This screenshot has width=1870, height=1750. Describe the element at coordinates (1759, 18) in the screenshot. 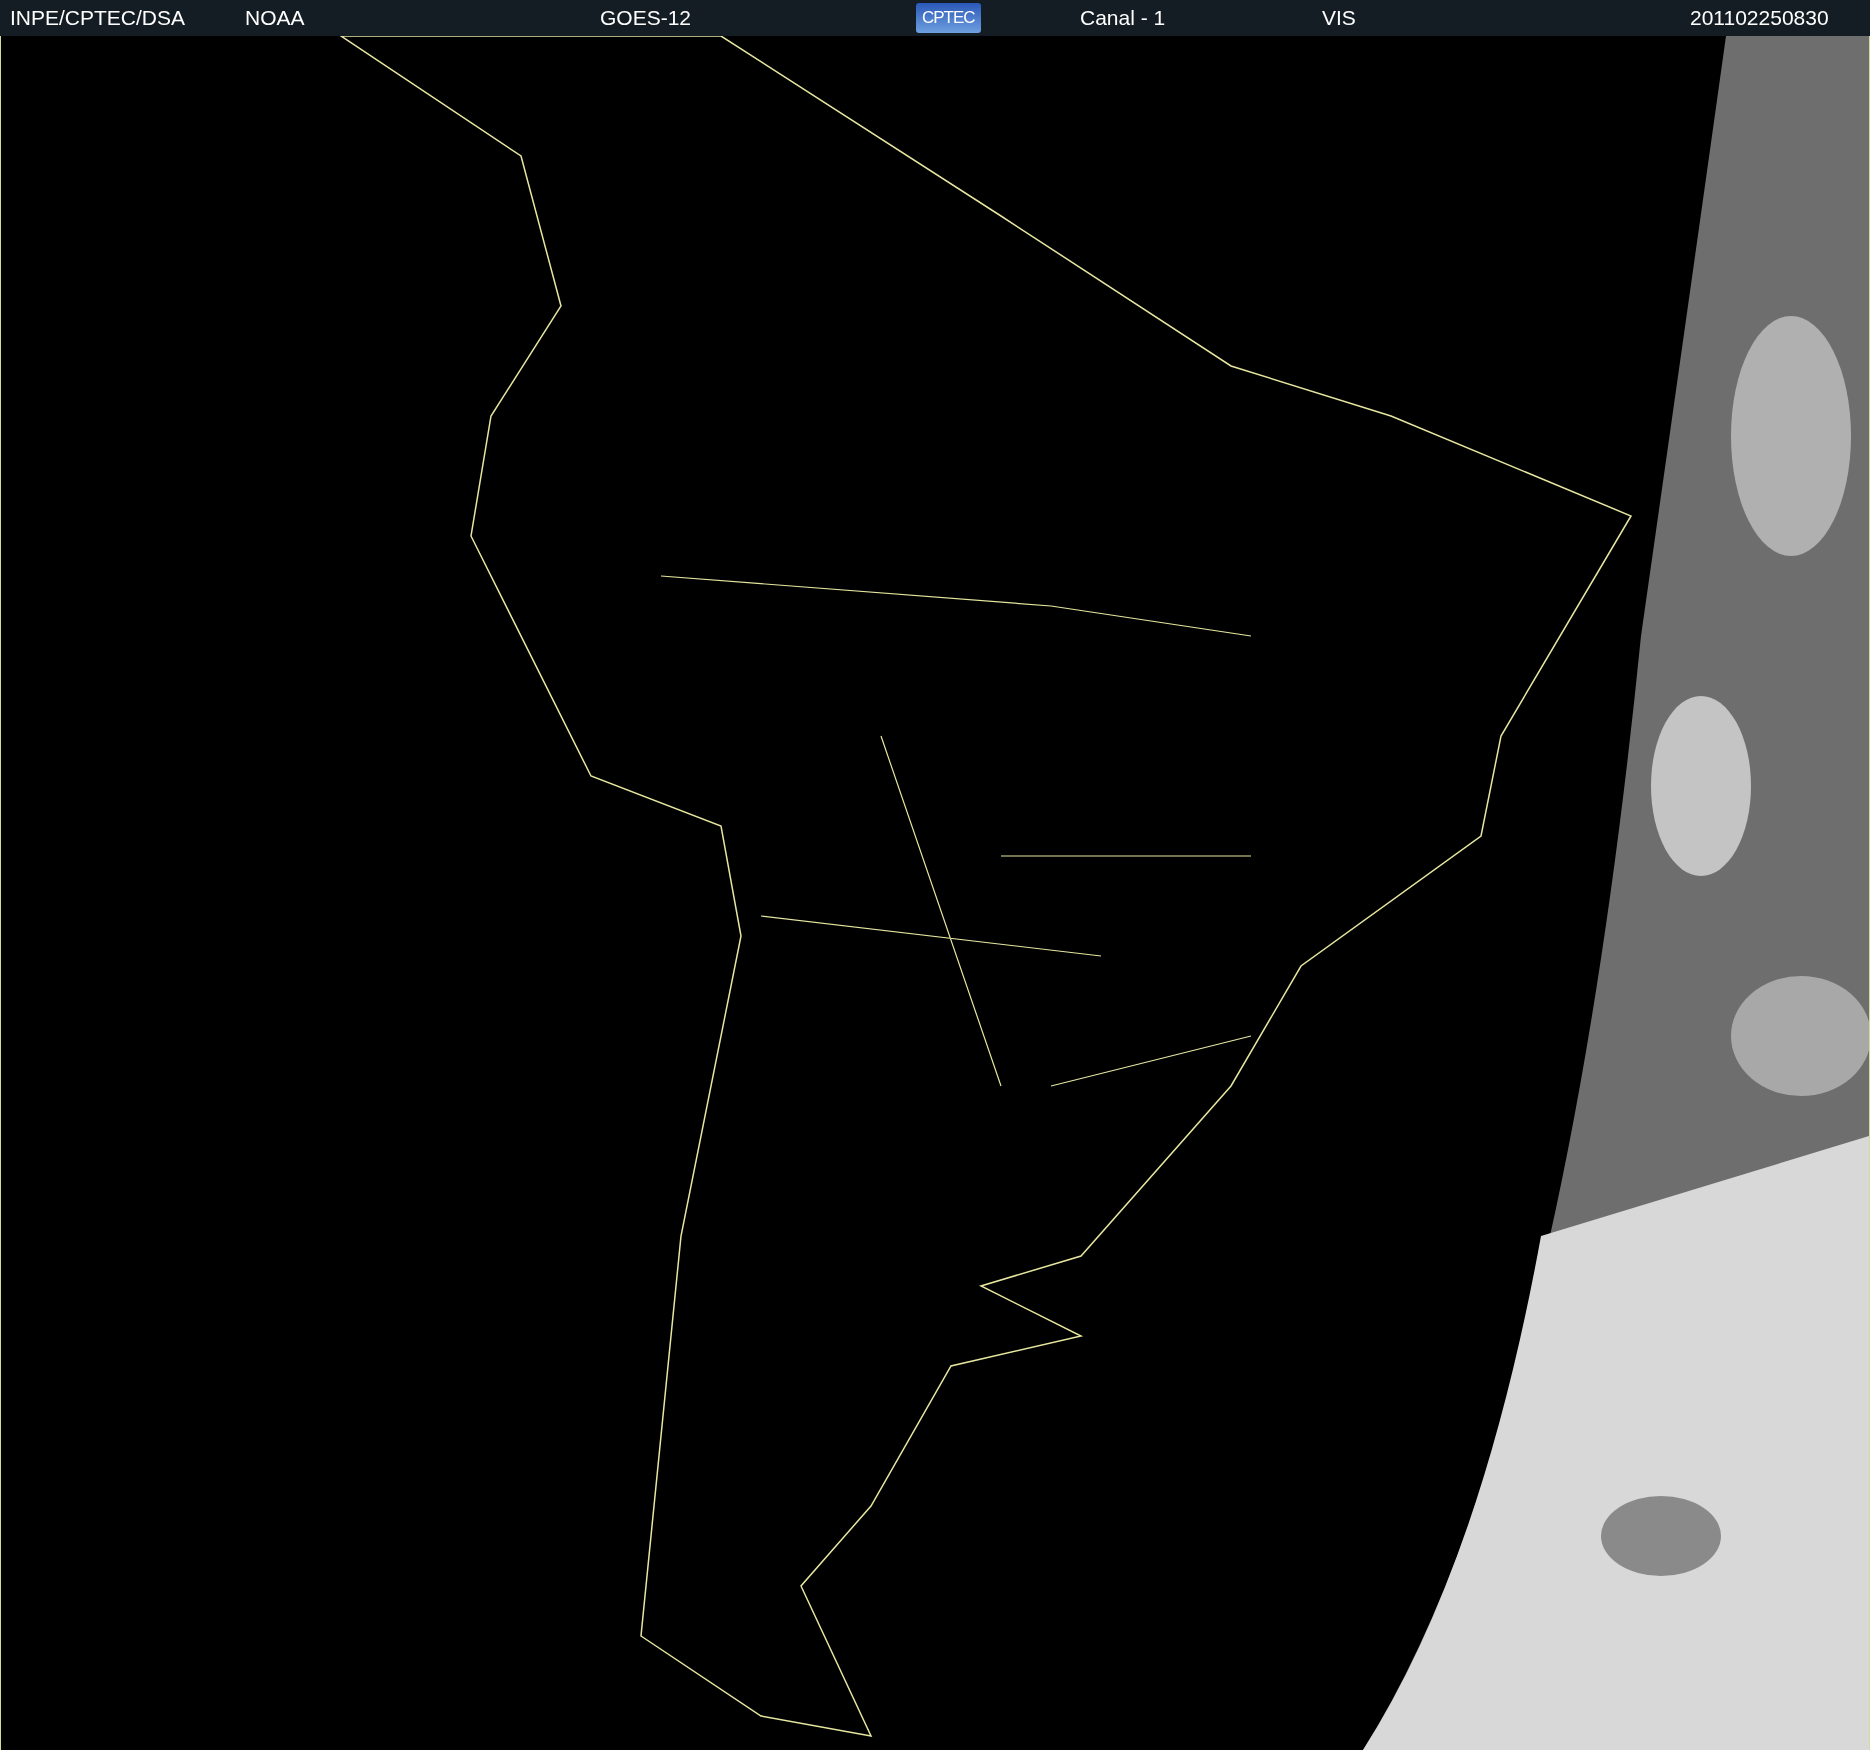

I see `timestamp-label: 201102250830` at that location.